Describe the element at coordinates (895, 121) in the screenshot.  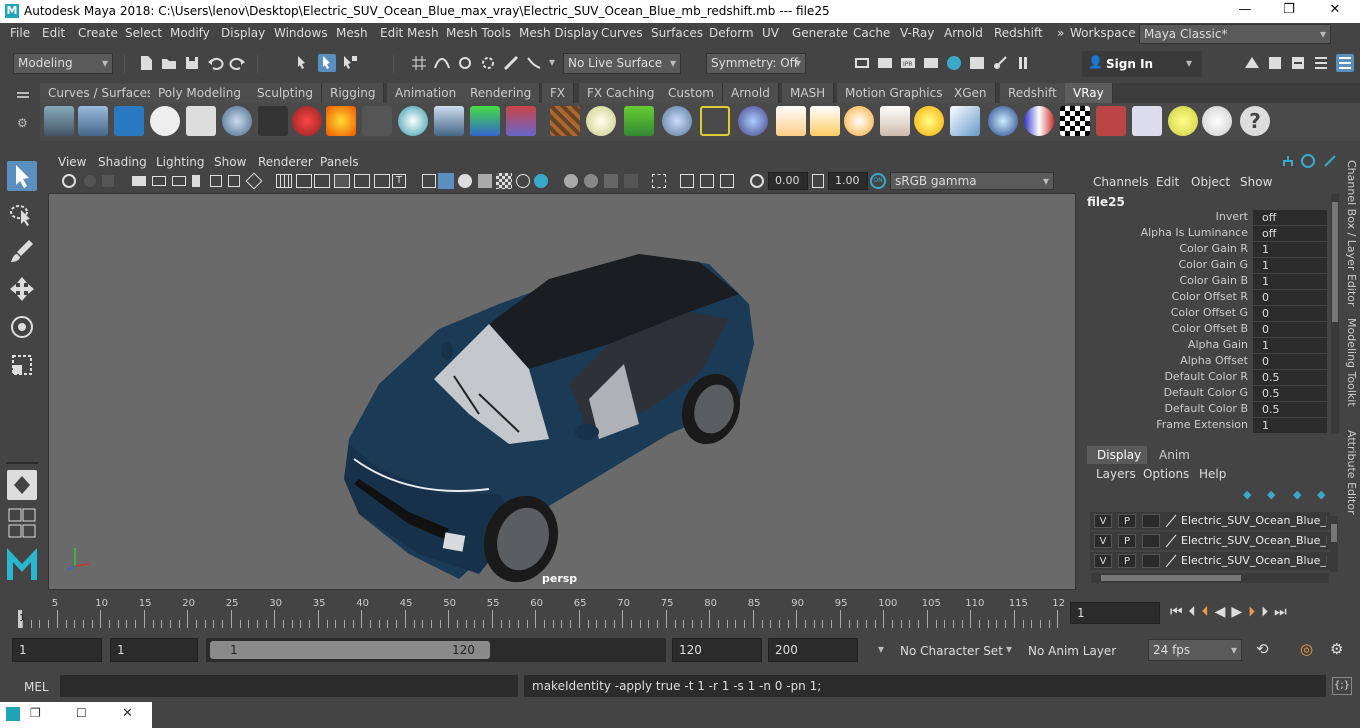
I see `vray-ies-light-icon` at that location.